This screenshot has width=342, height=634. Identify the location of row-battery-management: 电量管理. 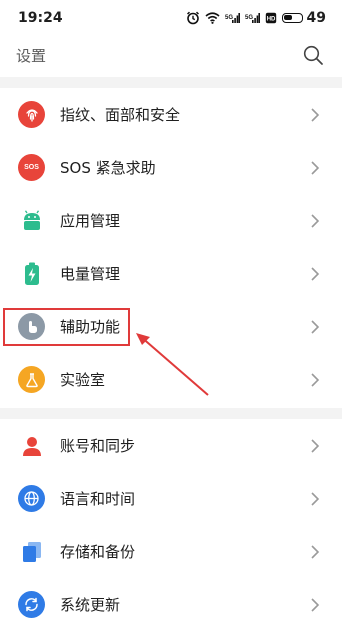
(171, 273).